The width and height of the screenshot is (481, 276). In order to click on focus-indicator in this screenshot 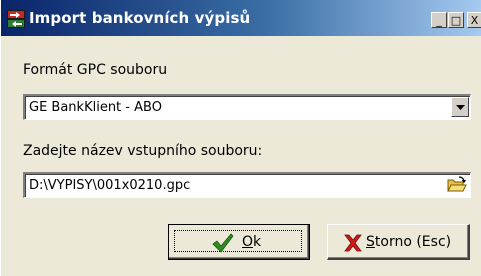, I will do `click(238, 241)`.